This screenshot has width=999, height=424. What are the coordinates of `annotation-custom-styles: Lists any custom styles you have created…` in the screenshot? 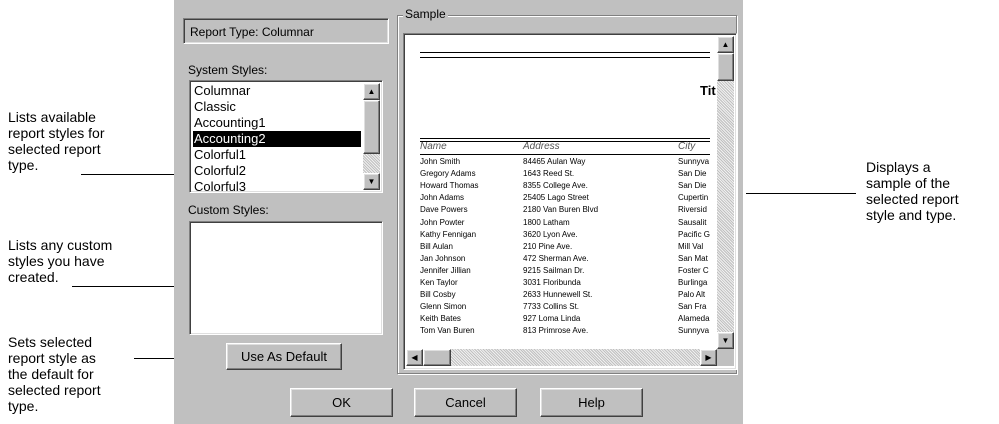 It's located at (60, 261).